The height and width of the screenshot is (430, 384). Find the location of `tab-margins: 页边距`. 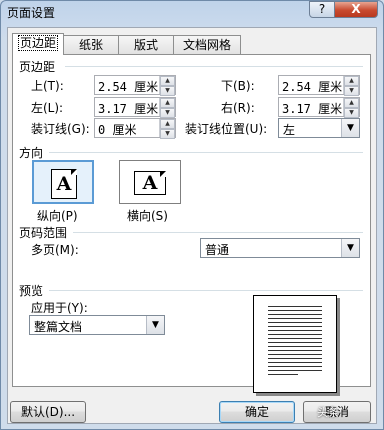

tab-margins: 页边距 is located at coordinates (38, 44).